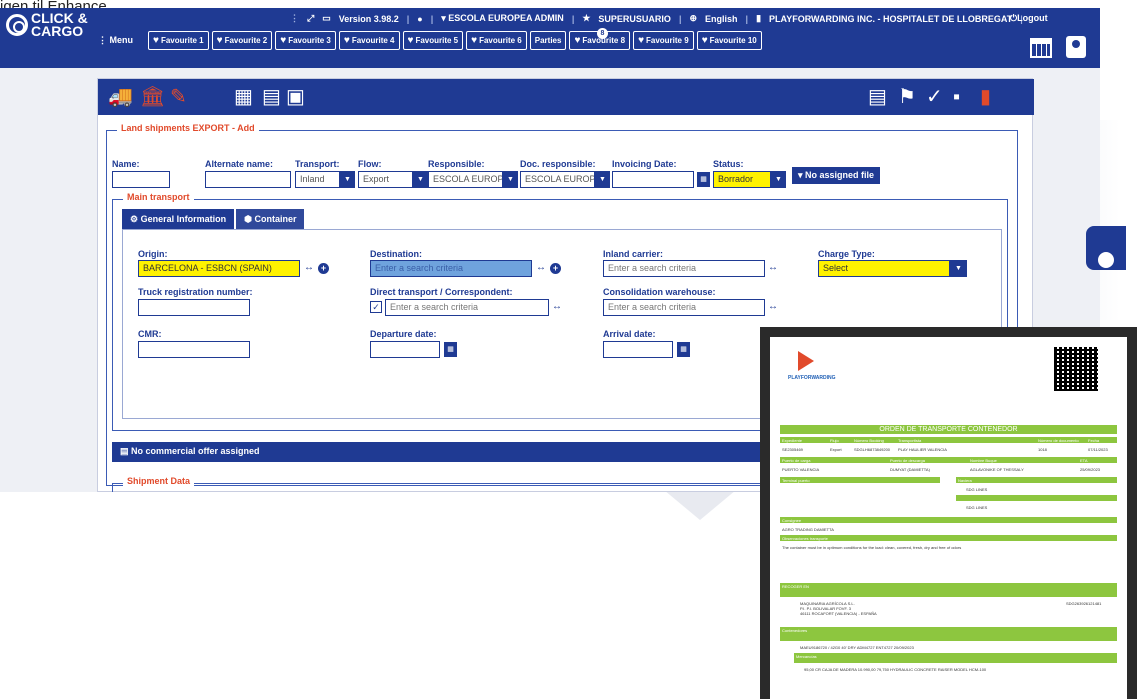  Describe the element at coordinates (1029, 18) in the screenshot. I see `logout-button: ⏻Logout` at that location.